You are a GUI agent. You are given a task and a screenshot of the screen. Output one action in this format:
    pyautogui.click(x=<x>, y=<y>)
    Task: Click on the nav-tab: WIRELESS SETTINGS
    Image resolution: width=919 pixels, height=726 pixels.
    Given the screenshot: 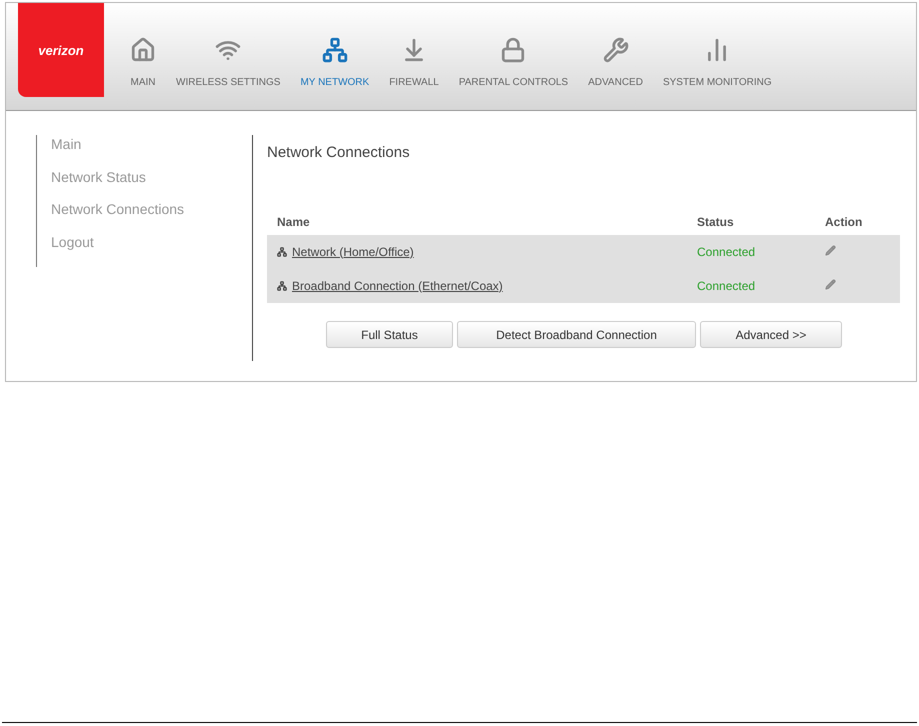 What is the action you would take?
    pyautogui.click(x=228, y=45)
    